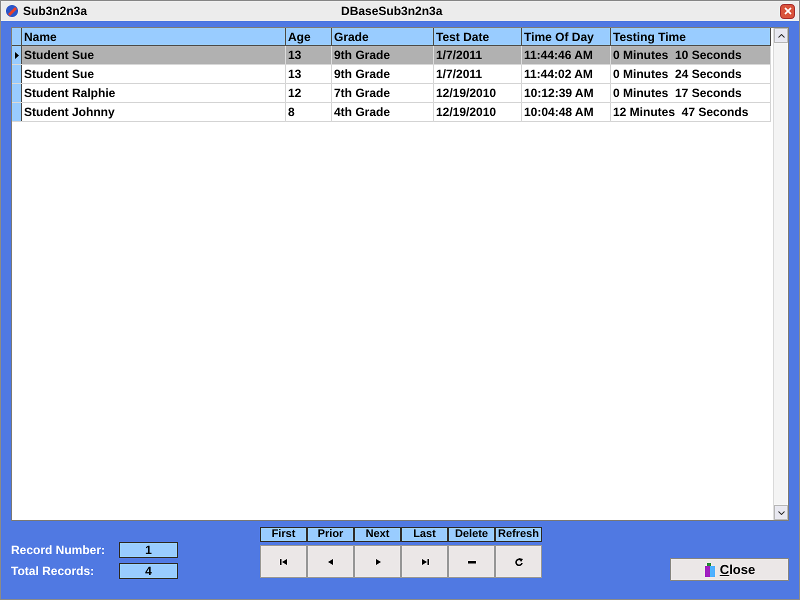 This screenshot has height=600, width=800. What do you see at coordinates (383, 112) in the screenshot?
I see `table-cell: 4th Grade` at bounding box center [383, 112].